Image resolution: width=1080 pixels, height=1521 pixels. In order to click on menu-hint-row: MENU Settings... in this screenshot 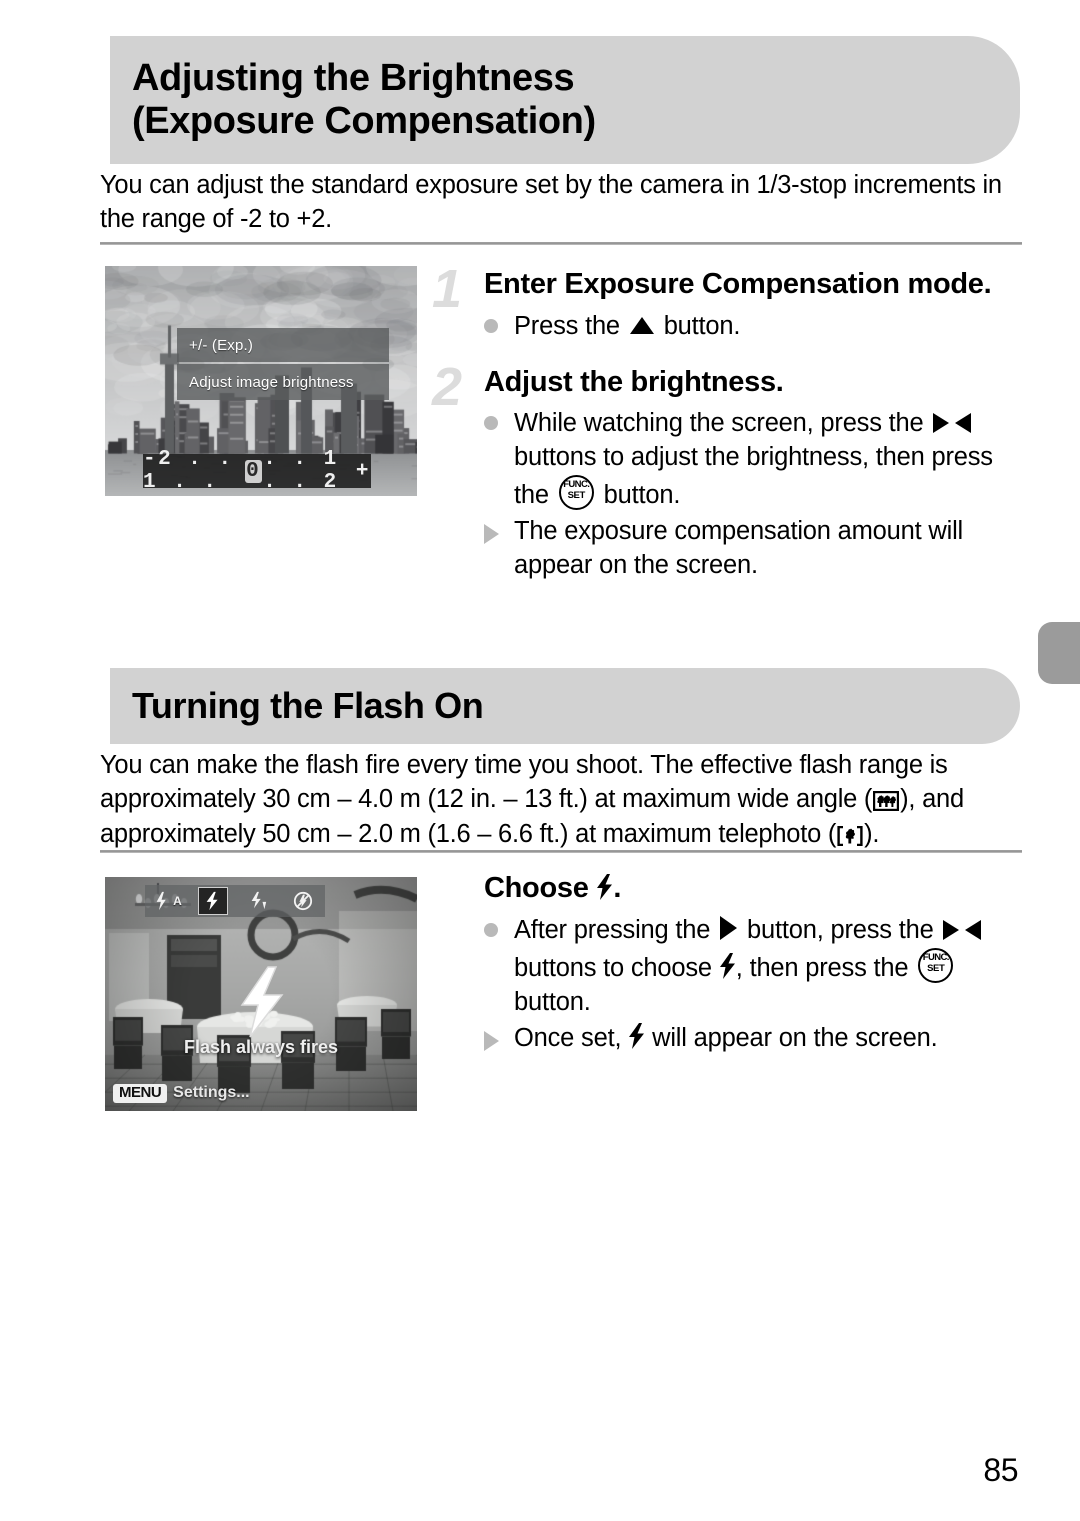, I will do `click(181, 1093)`.